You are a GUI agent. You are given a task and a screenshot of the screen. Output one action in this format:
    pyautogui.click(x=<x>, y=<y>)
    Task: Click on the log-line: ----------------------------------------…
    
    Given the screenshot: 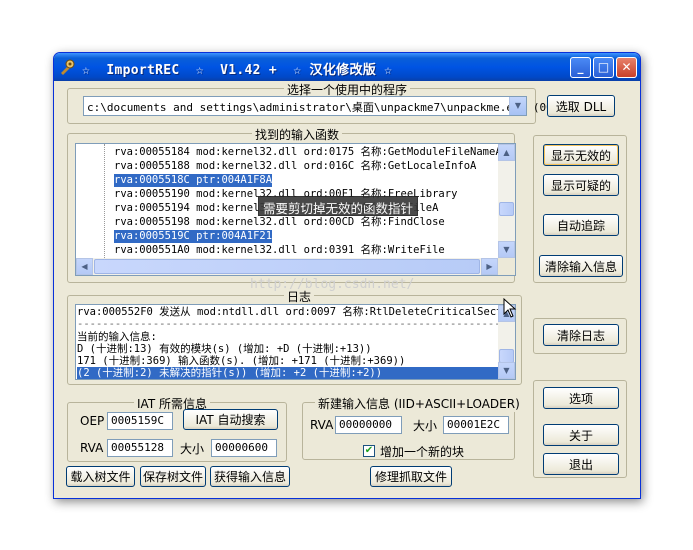 What is the action you would take?
    pyautogui.click(x=296, y=324)
    